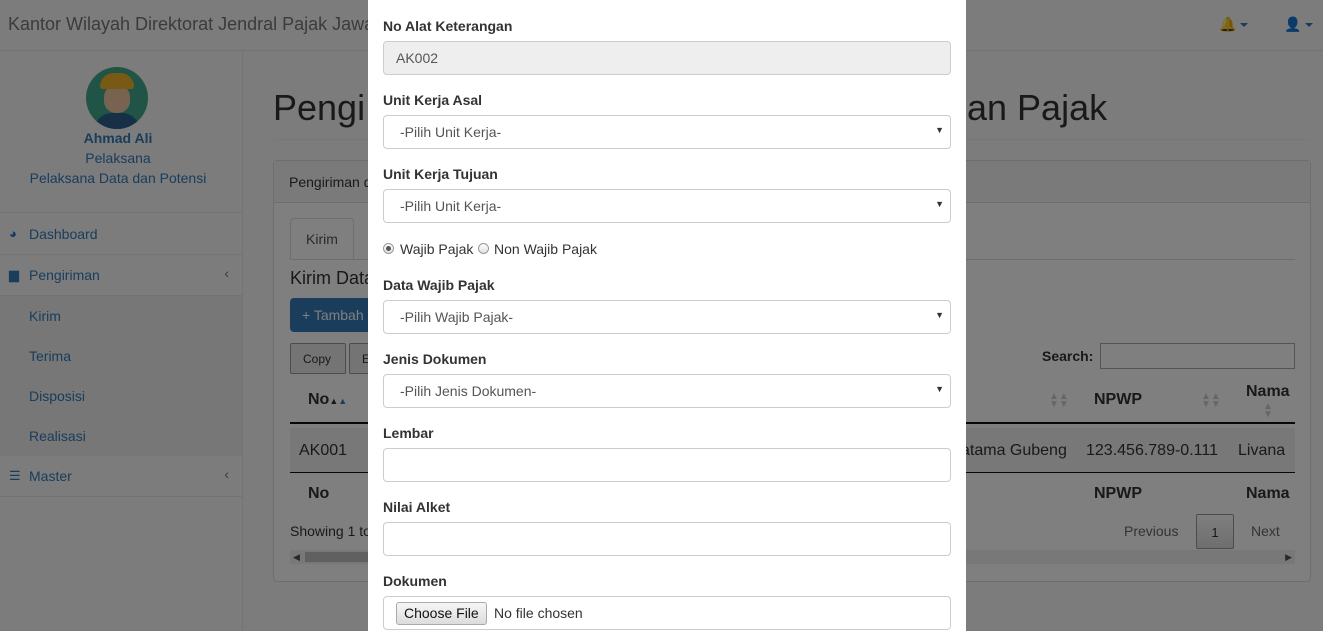 The image size is (1323, 631). What do you see at coordinates (408, 433) in the screenshot?
I see `lembar-label: Lembar` at bounding box center [408, 433].